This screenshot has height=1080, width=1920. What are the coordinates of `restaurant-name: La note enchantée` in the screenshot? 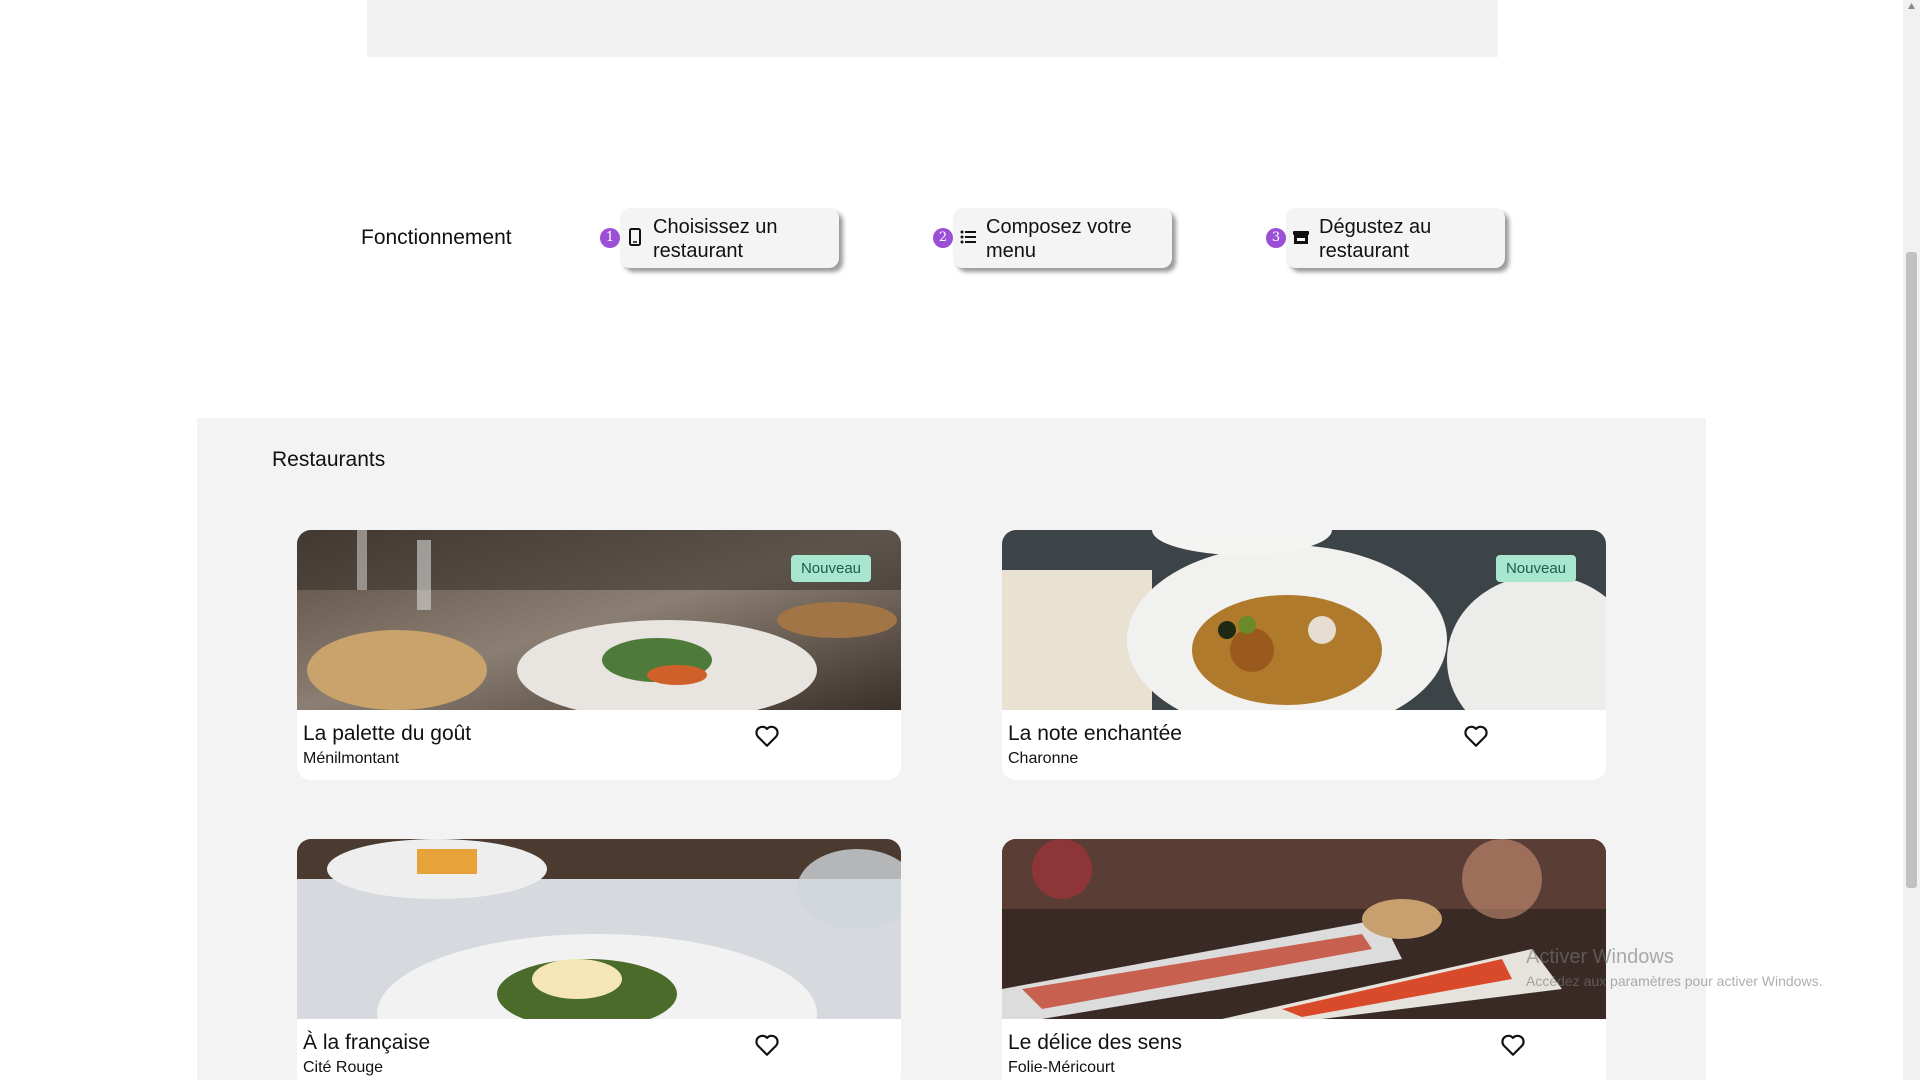 It's located at (1095, 733).